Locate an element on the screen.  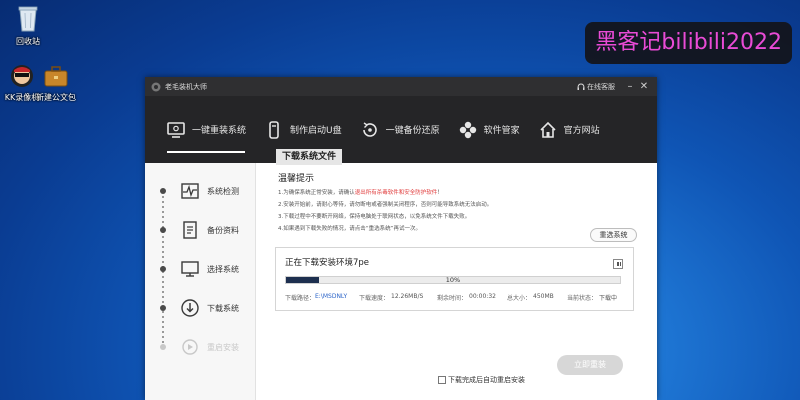
display-icon is located at coordinates (190, 269).